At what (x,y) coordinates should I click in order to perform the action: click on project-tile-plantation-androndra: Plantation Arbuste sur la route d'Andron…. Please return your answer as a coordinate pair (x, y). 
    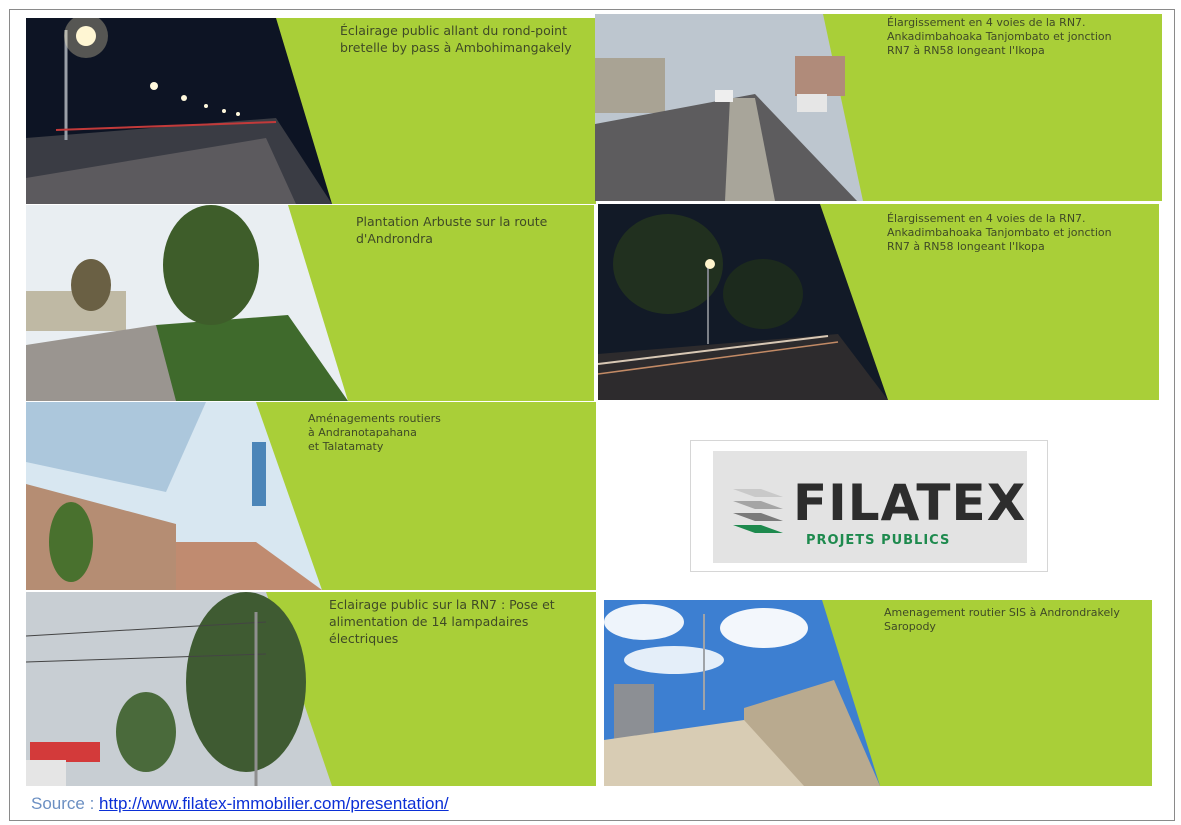
    Looking at the image, I should click on (310, 303).